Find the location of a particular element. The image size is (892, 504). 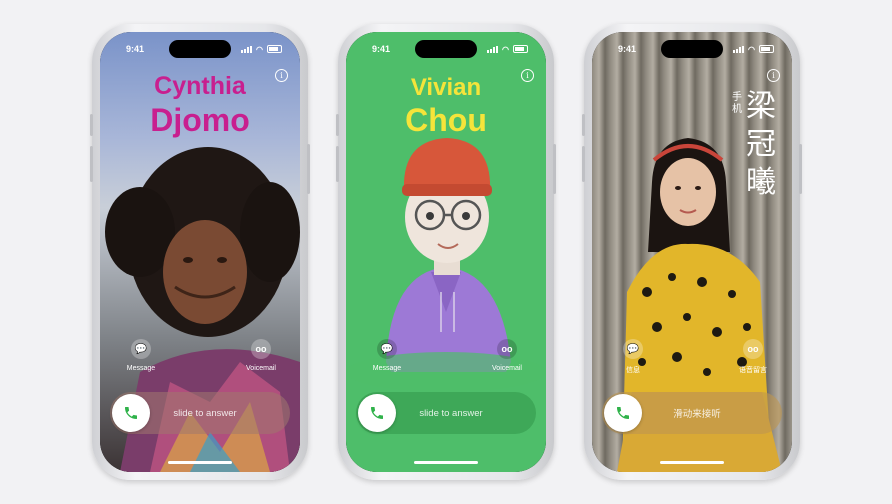

contact-first-name: Vivian is located at coordinates (446, 87).